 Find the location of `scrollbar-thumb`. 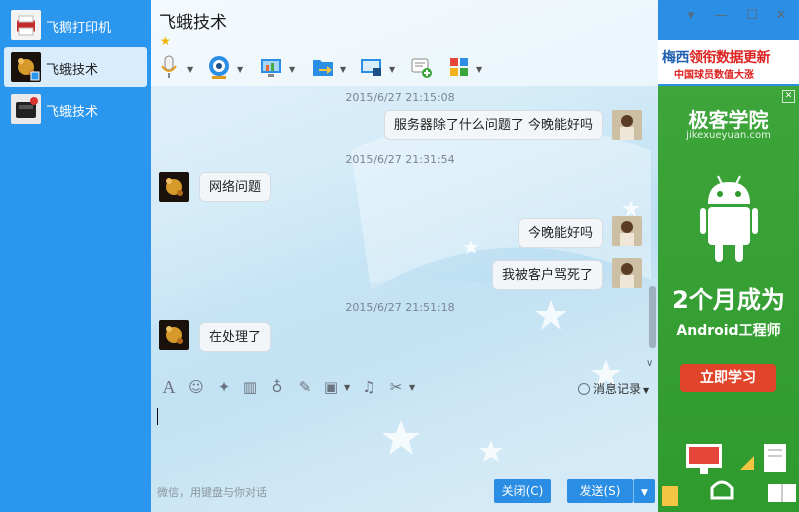

scrollbar-thumb is located at coordinates (652, 317).